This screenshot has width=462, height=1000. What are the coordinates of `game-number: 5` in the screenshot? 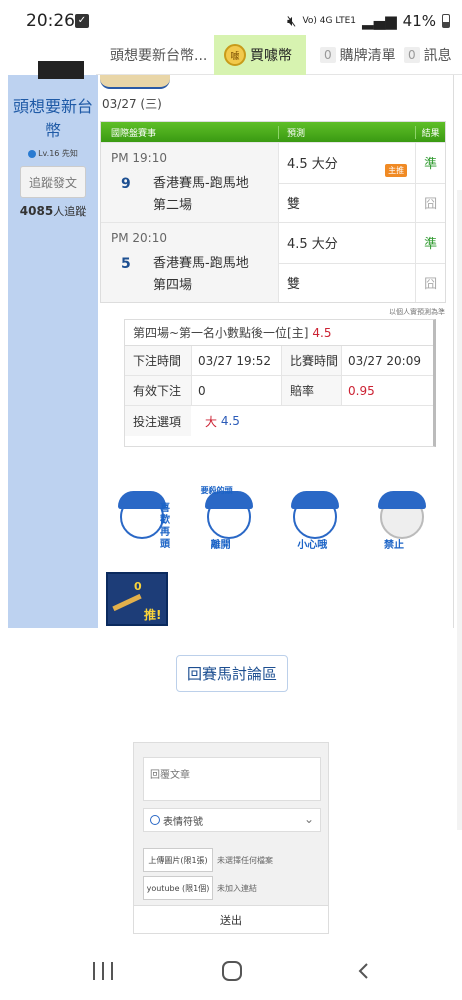 It's located at (126, 264).